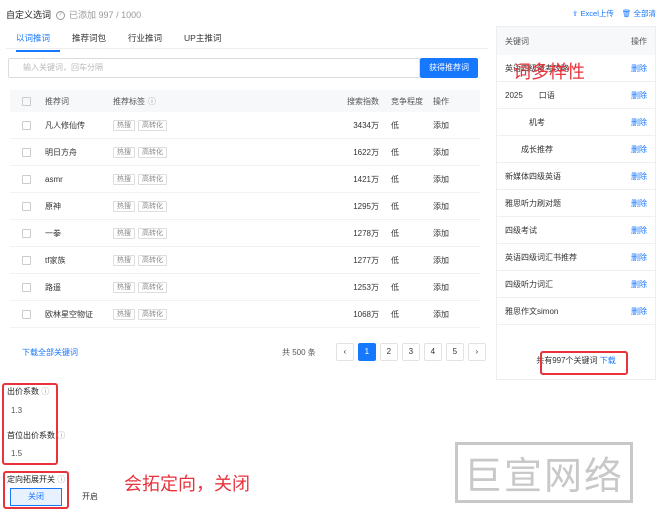 The image size is (662, 515). What do you see at coordinates (597, 13) in the screenshot?
I see `excel-upload-label: Excel上传` at bounding box center [597, 13].